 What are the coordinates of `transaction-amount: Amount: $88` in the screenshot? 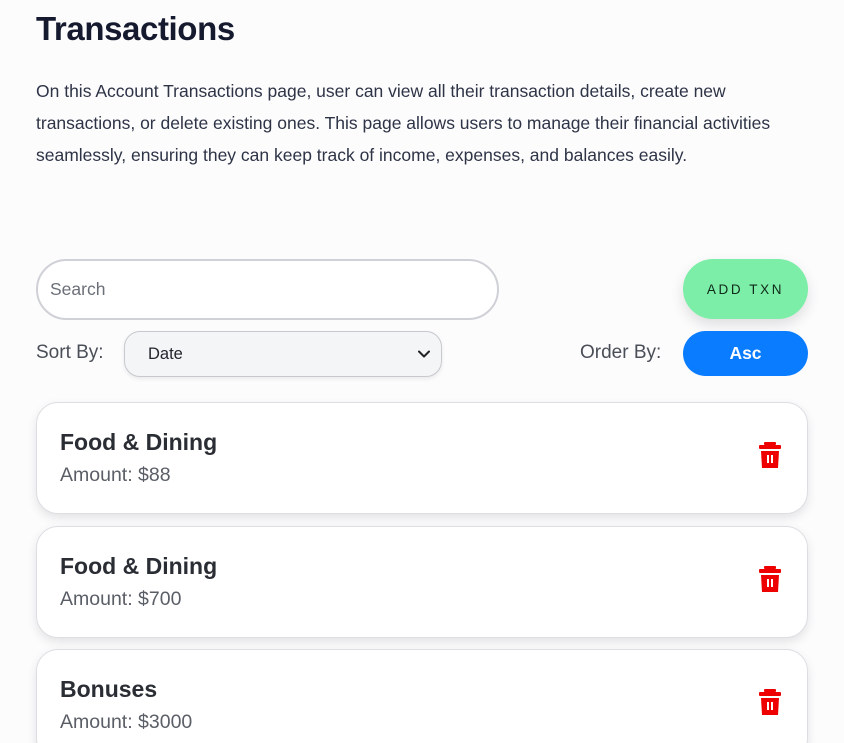 It's located at (115, 475).